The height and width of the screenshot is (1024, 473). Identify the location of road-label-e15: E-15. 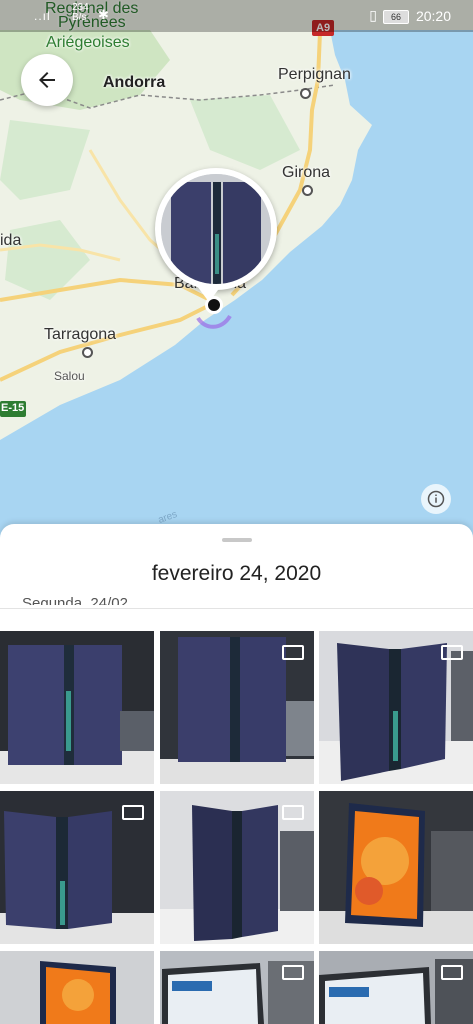
(13, 408).